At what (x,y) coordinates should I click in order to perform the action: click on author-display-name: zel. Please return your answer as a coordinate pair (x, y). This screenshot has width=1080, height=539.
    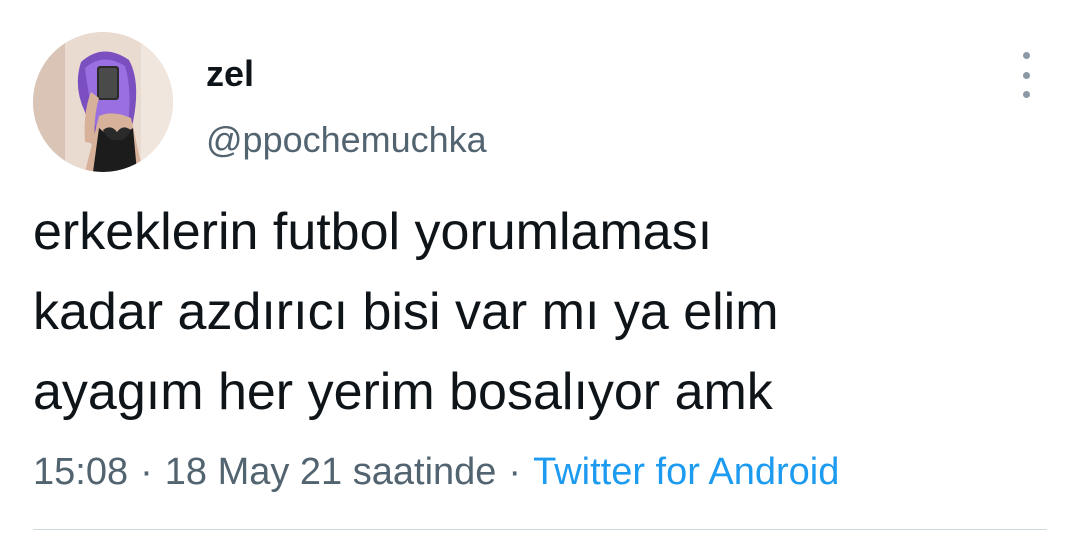
    Looking at the image, I should click on (230, 74).